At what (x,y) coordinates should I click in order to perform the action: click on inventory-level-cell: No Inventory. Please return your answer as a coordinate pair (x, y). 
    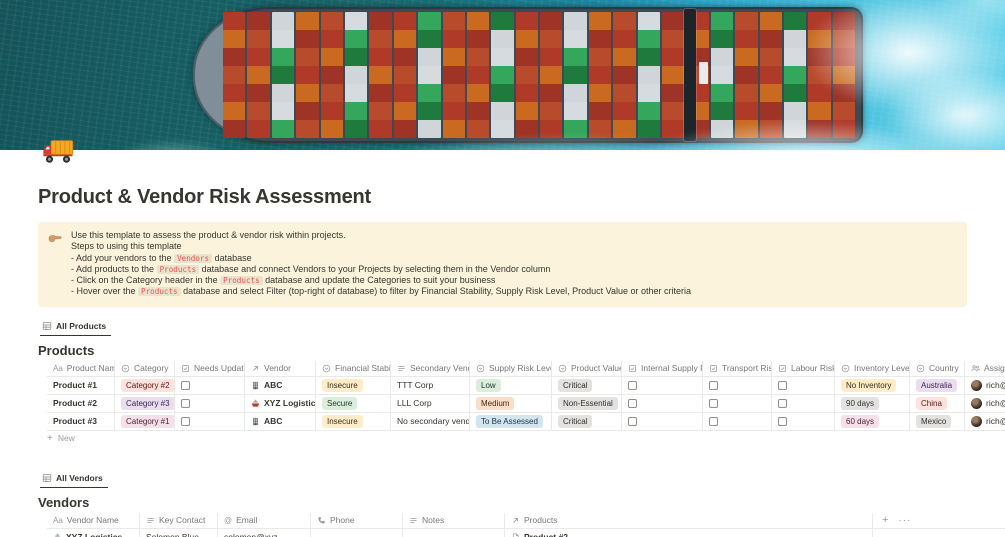
    Looking at the image, I should click on (872, 385).